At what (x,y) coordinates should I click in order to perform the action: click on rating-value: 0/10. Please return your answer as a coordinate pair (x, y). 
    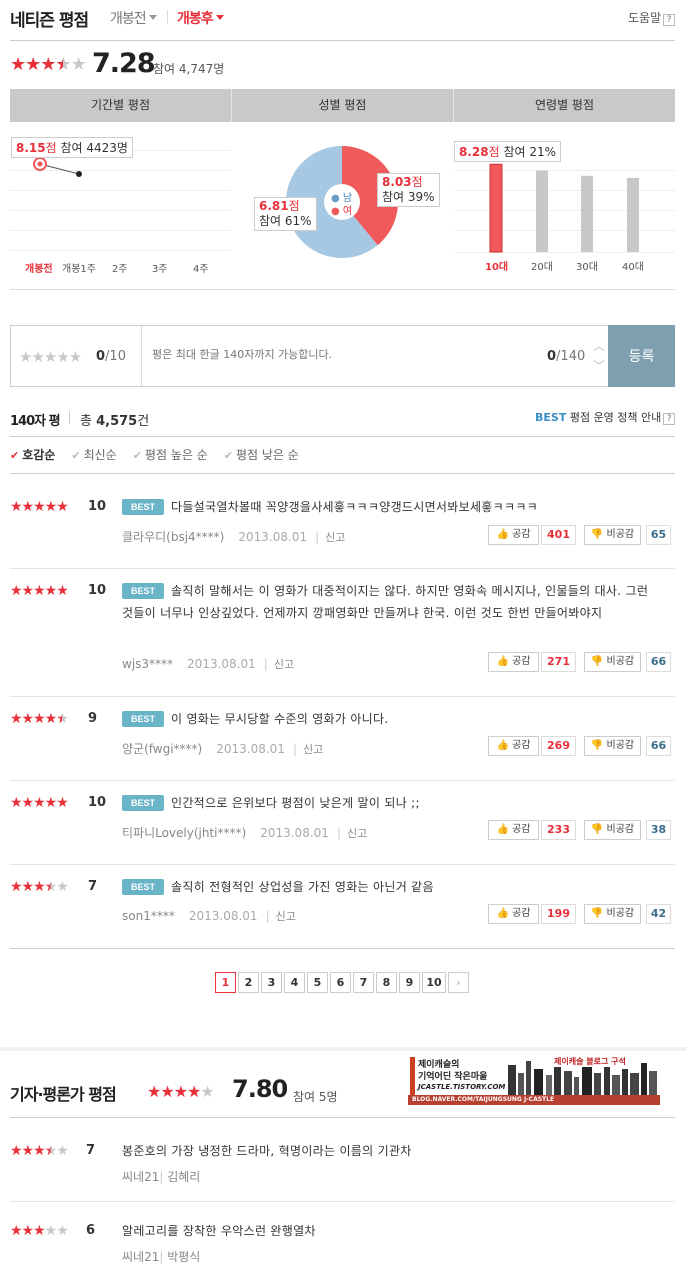
    Looking at the image, I should click on (111, 356).